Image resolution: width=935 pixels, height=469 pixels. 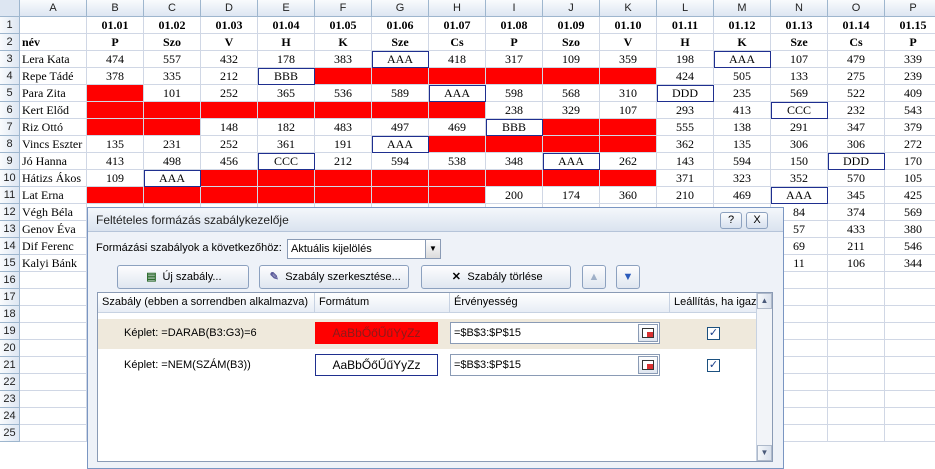 I want to click on row-header: 7, so click(x=10, y=127).